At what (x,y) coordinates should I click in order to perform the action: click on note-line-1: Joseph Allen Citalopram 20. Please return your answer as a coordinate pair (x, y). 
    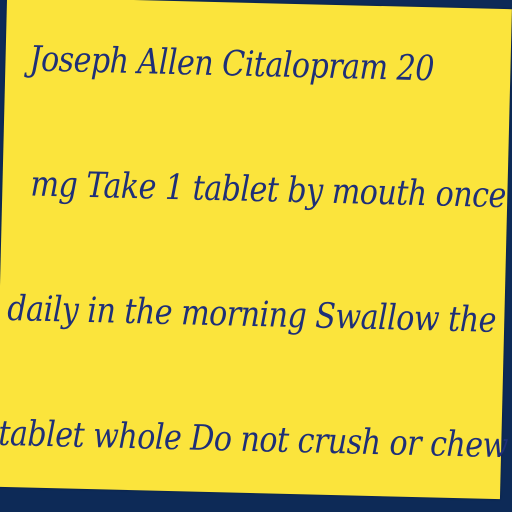
    Looking at the image, I should click on (232, 64).